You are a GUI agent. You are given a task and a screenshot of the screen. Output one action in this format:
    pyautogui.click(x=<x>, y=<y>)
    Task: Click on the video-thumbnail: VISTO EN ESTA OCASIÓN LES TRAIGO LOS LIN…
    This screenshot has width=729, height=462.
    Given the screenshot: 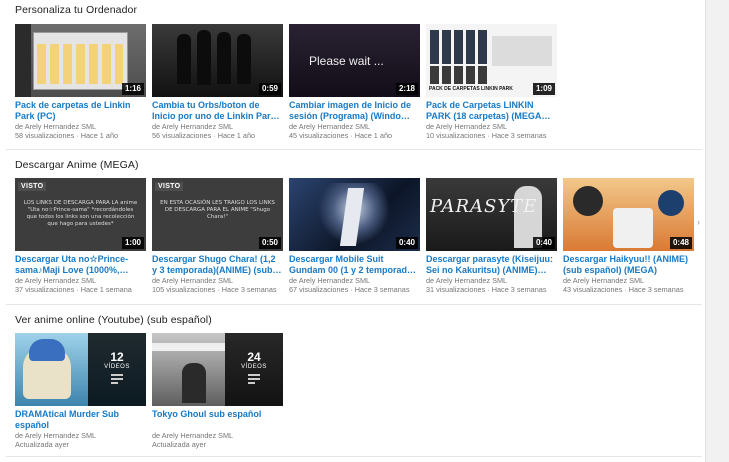 What is the action you would take?
    pyautogui.click(x=217, y=214)
    